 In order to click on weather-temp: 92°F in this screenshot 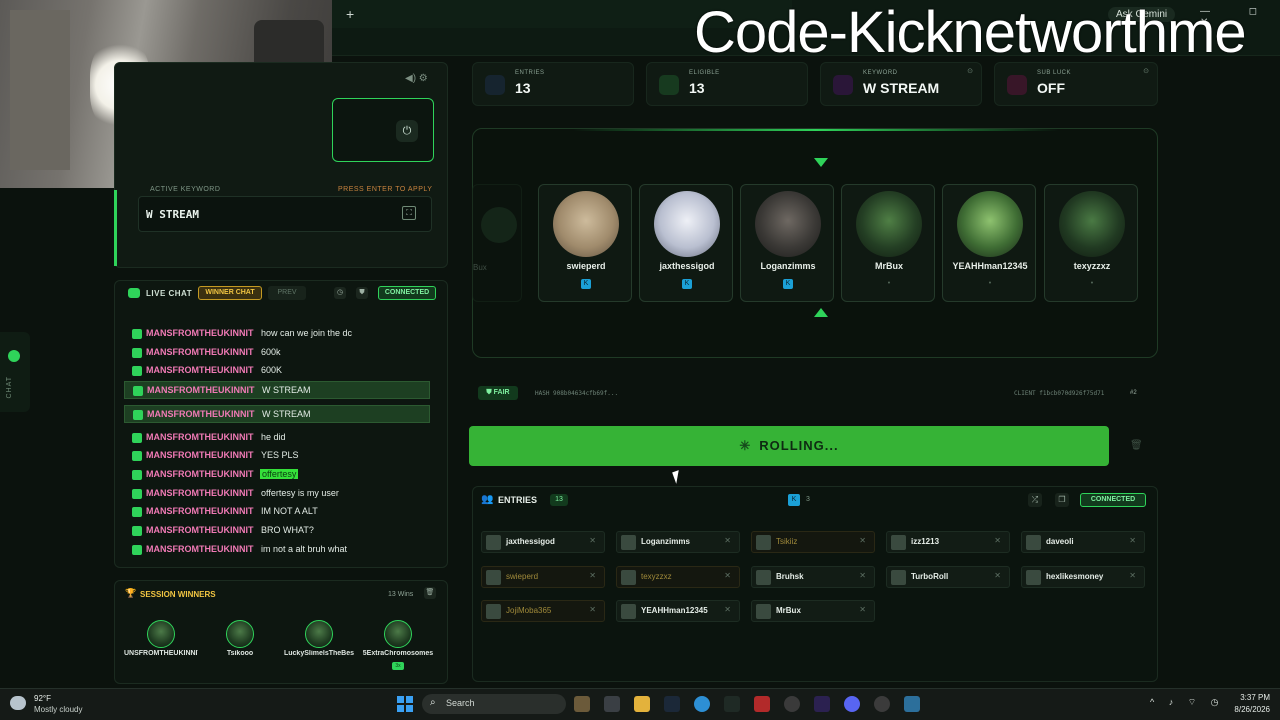, I will do `click(42, 698)`.